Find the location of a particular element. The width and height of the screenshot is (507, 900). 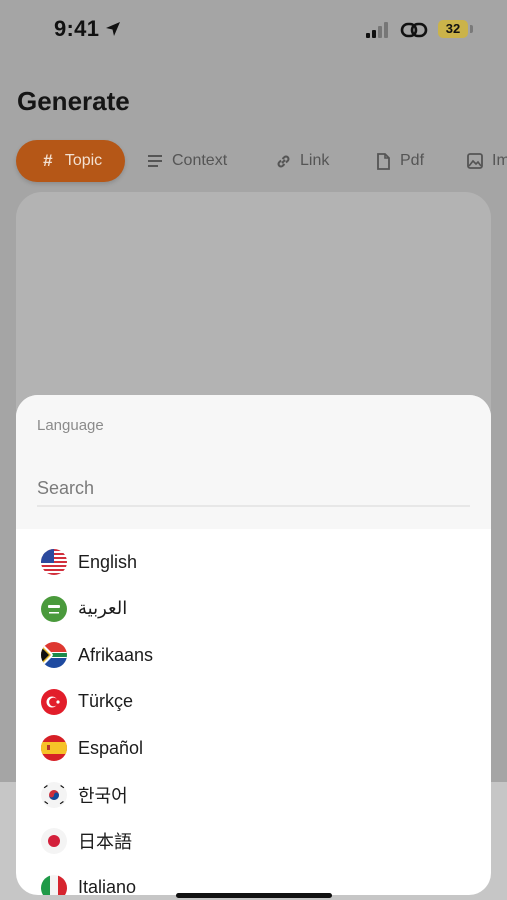

source-tabs: # Topic Context Link Pdf Im is located at coordinates (253, 162).